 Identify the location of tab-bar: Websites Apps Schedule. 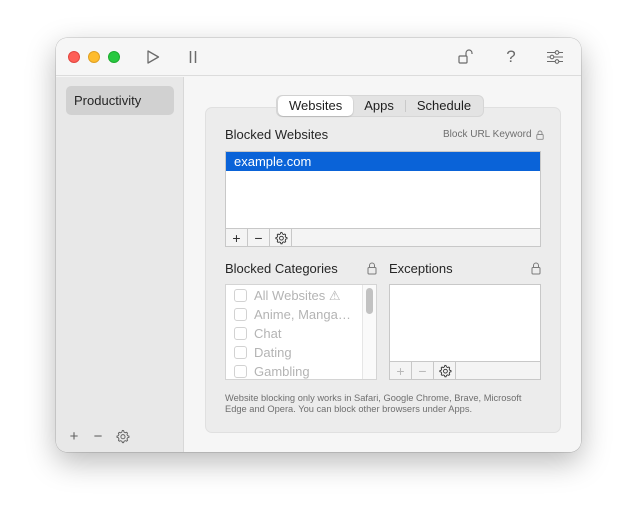
(380, 106).